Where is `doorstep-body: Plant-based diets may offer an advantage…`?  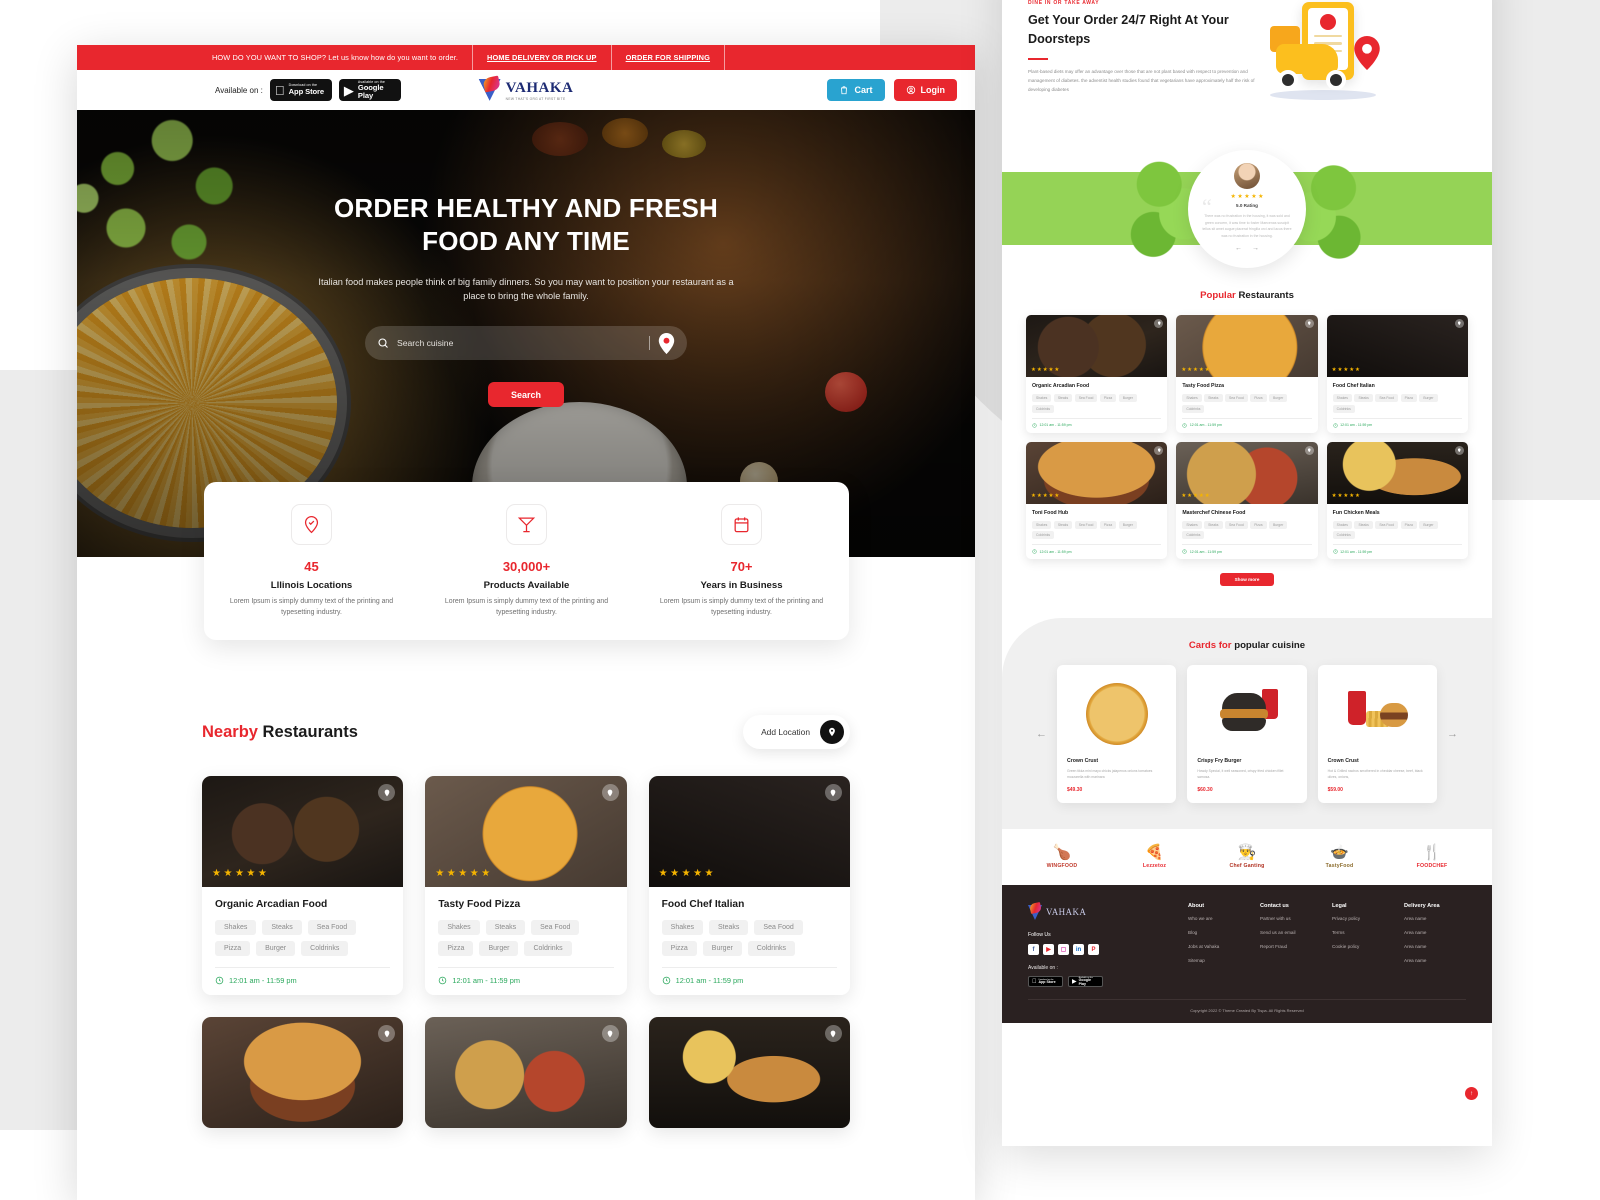 doorstep-body: Plant-based diets may offer an advantage… is located at coordinates (1141, 80).